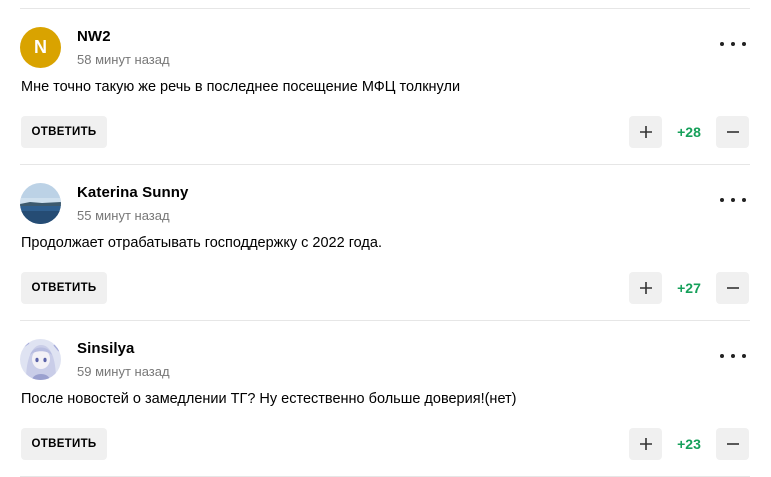 Image resolution: width=771 pixels, height=477 pixels. I want to click on comment-time: 58 минут назад, so click(123, 59).